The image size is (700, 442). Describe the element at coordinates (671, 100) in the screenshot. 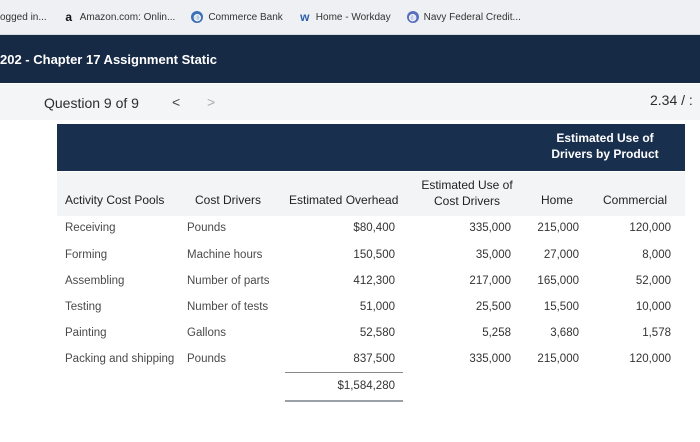

I see `score-display: 2.34 / :` at that location.